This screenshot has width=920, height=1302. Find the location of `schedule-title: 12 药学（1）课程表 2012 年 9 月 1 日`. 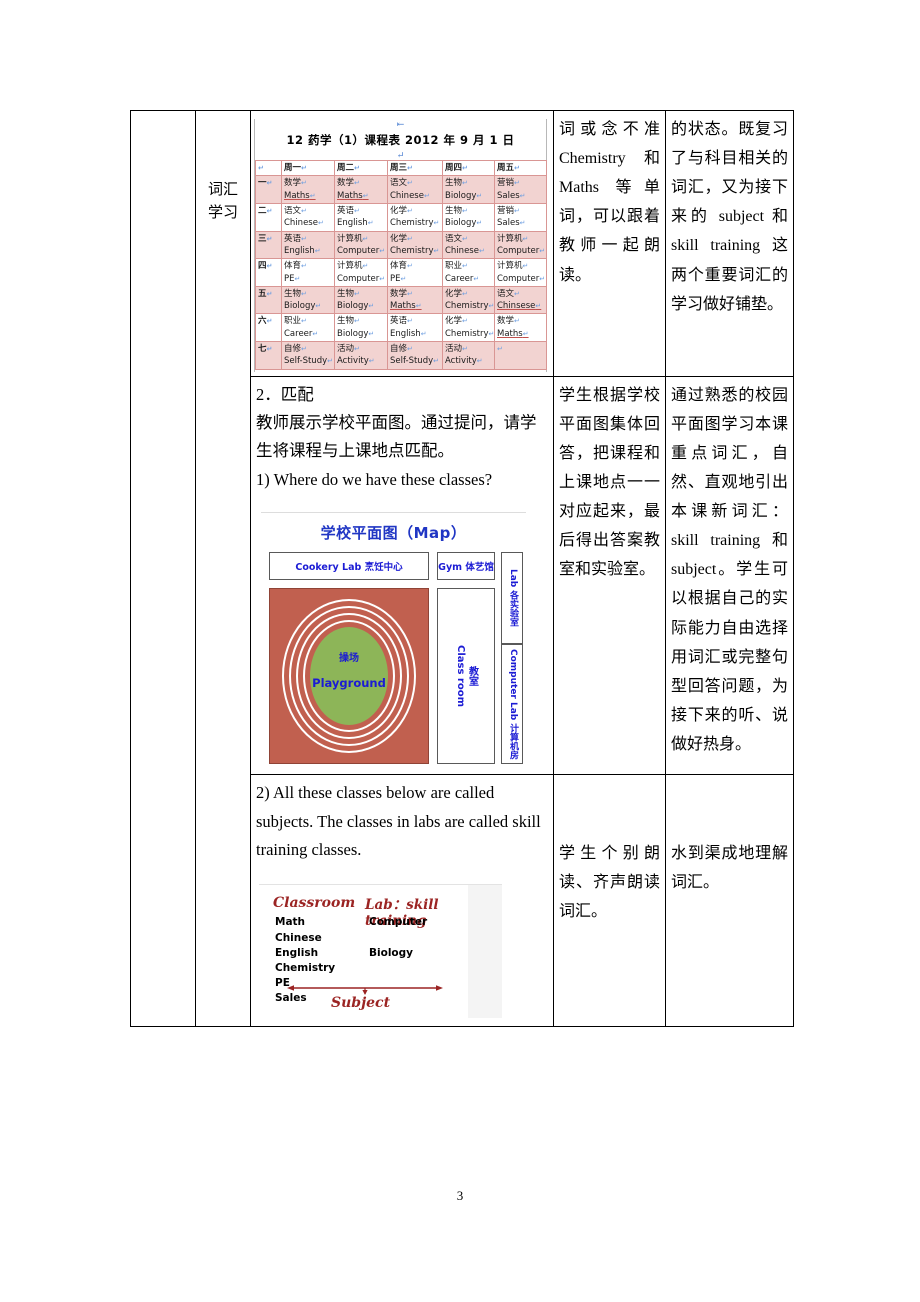

schedule-title: 12 药学（1）课程表 2012 年 9 月 1 日 is located at coordinates (400, 140).